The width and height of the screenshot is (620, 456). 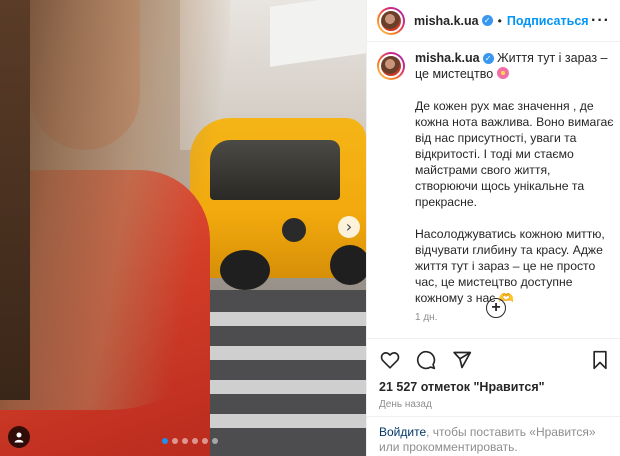 I want to click on post-header: misha.k.ua ✓ • Подписаться ···, so click(x=493, y=21).